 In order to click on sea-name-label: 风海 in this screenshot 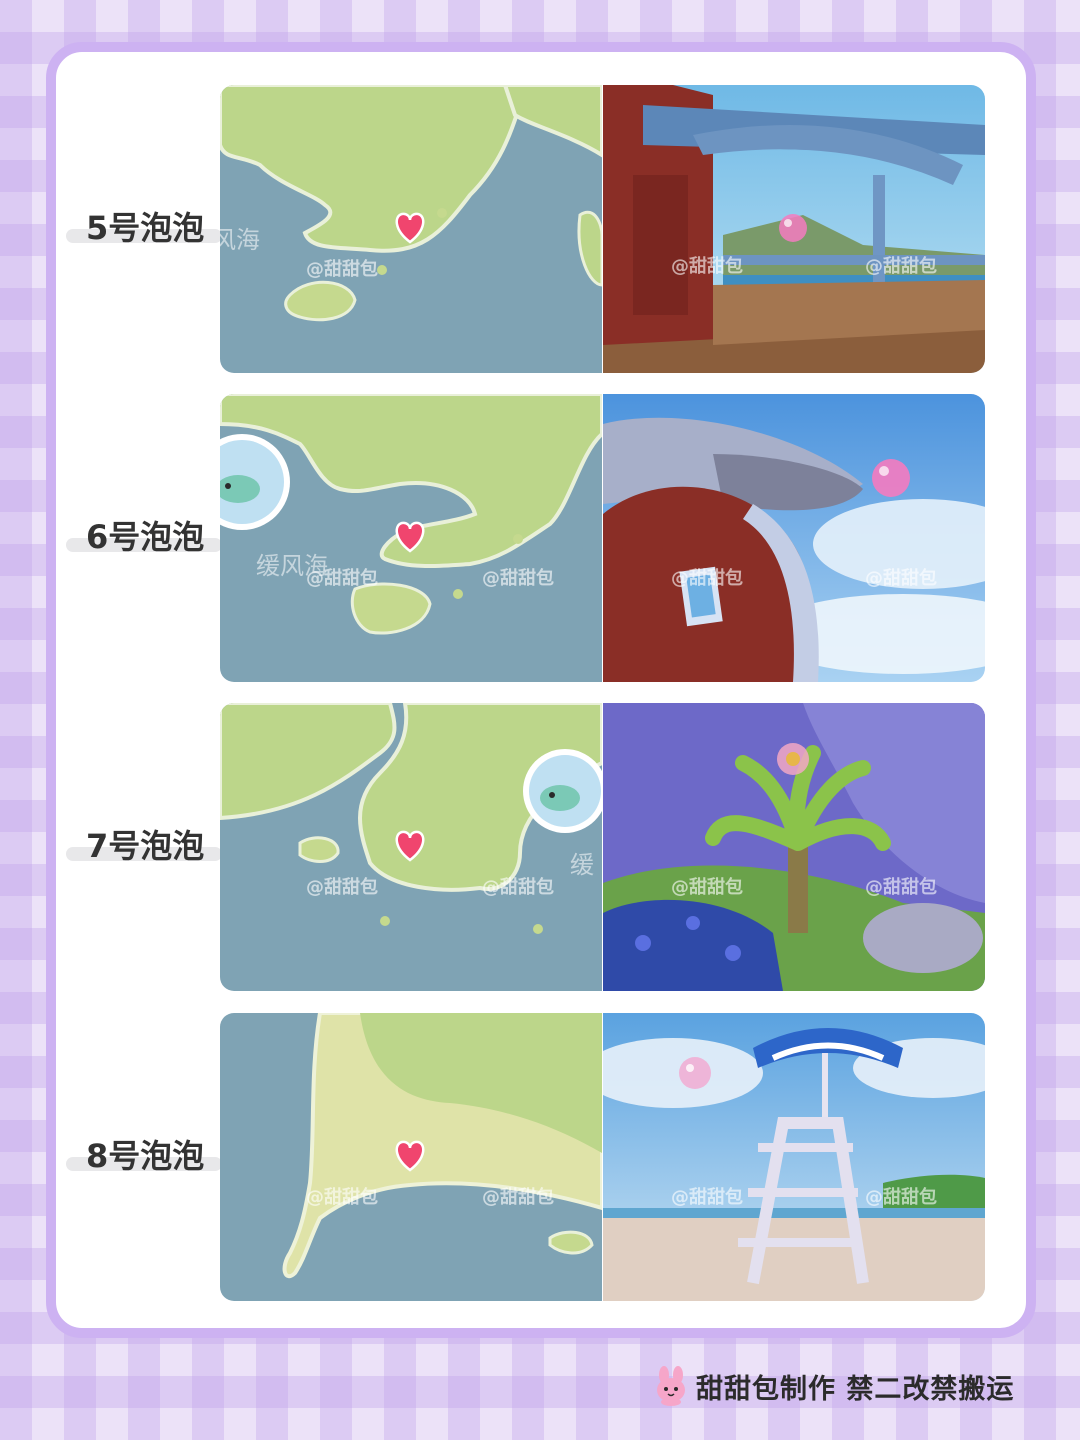, I will do `click(240, 240)`.